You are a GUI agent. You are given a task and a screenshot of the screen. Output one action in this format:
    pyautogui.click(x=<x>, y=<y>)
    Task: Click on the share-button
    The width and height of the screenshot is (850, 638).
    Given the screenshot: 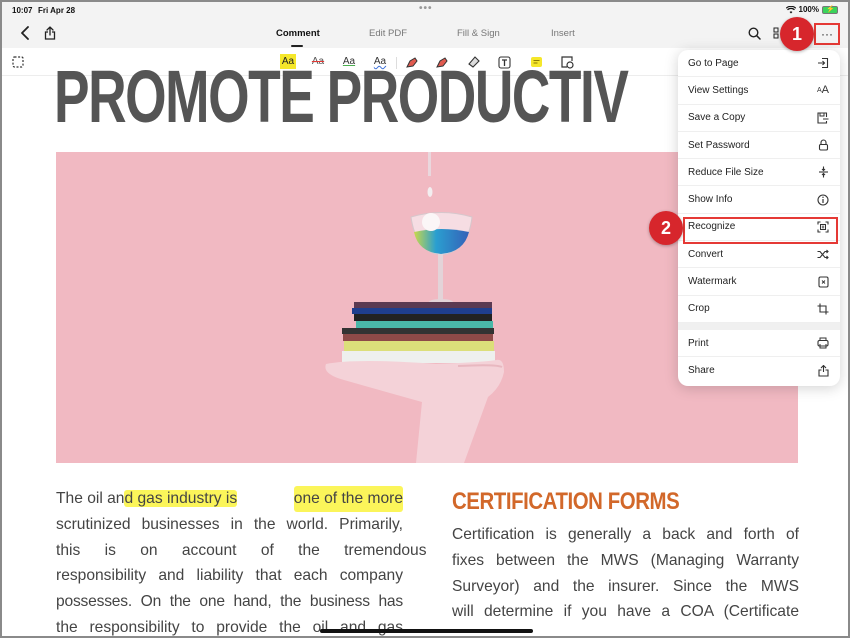 What is the action you would take?
    pyautogui.click(x=50, y=33)
    